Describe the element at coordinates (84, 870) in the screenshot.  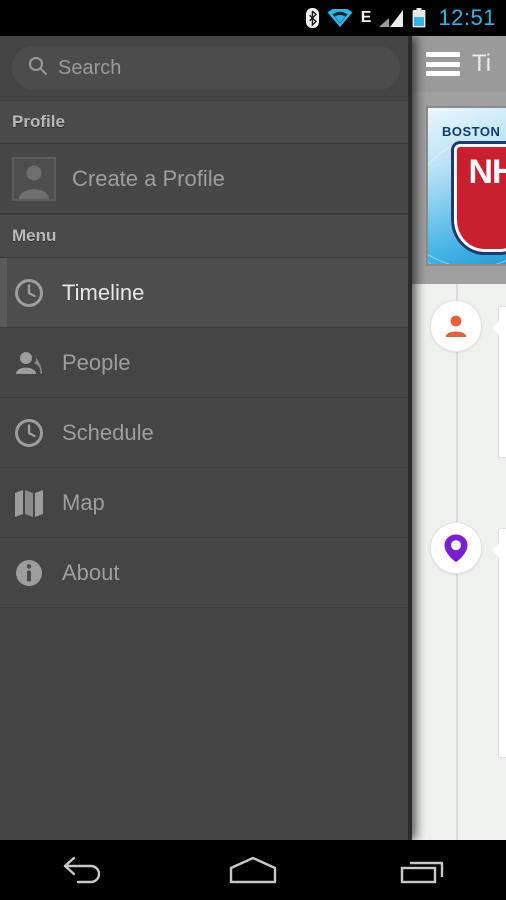
I see `back-button` at that location.